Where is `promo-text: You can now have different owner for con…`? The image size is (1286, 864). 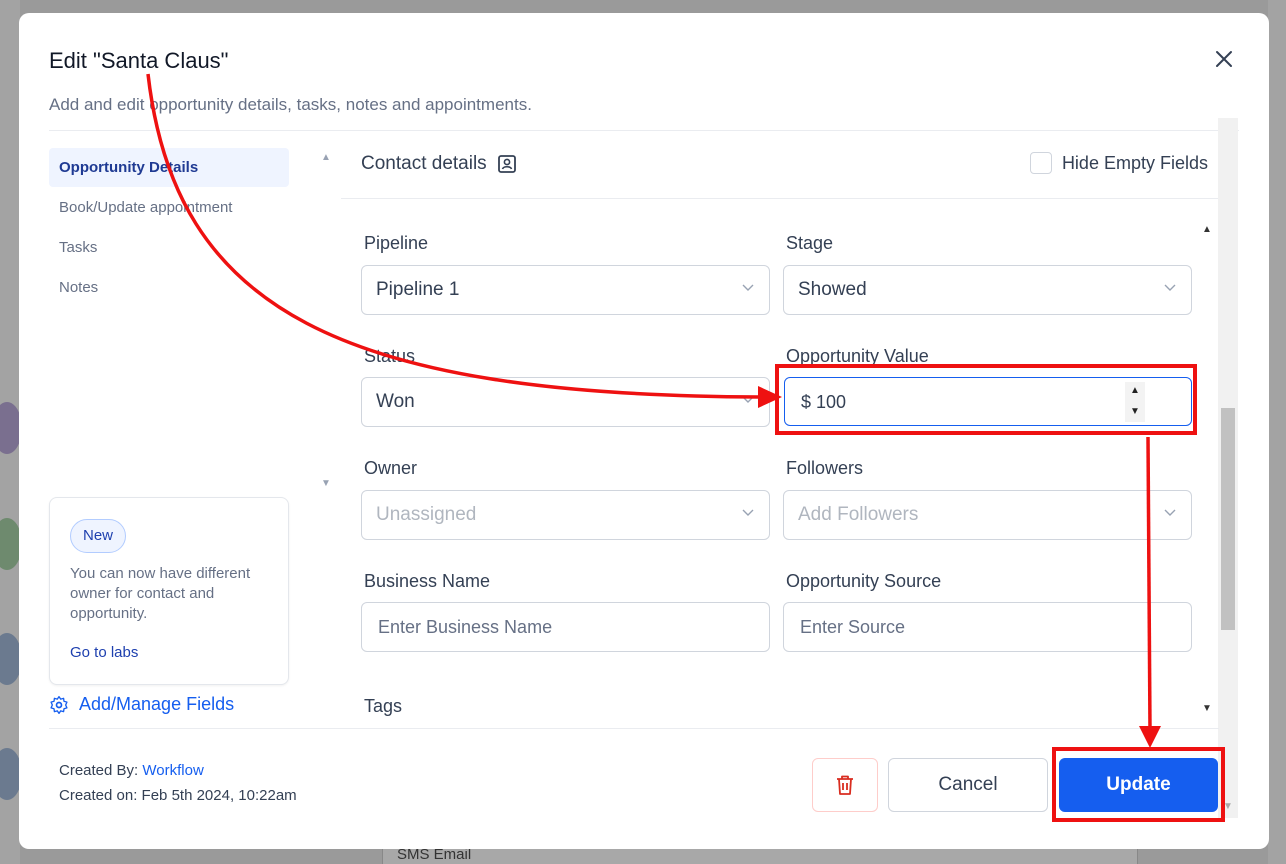
promo-text: You can now have different owner for con… is located at coordinates (160, 593).